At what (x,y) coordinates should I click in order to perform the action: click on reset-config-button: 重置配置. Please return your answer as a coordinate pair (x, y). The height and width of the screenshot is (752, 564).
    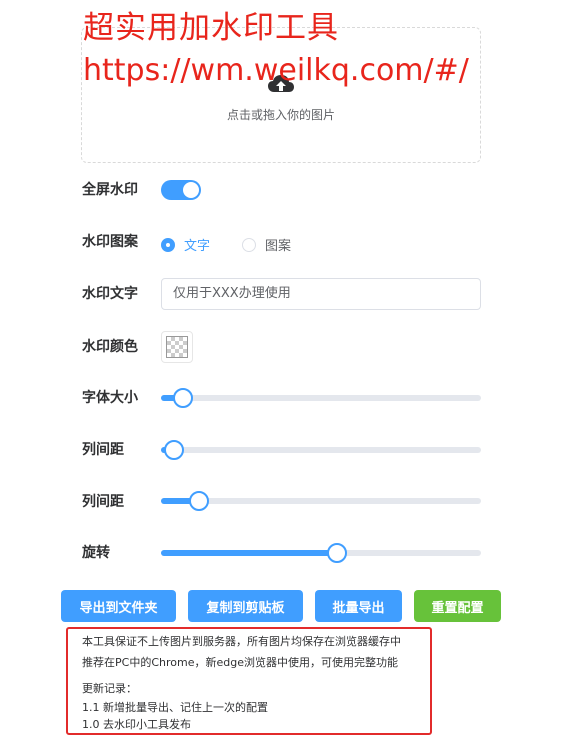
    Looking at the image, I should click on (457, 606).